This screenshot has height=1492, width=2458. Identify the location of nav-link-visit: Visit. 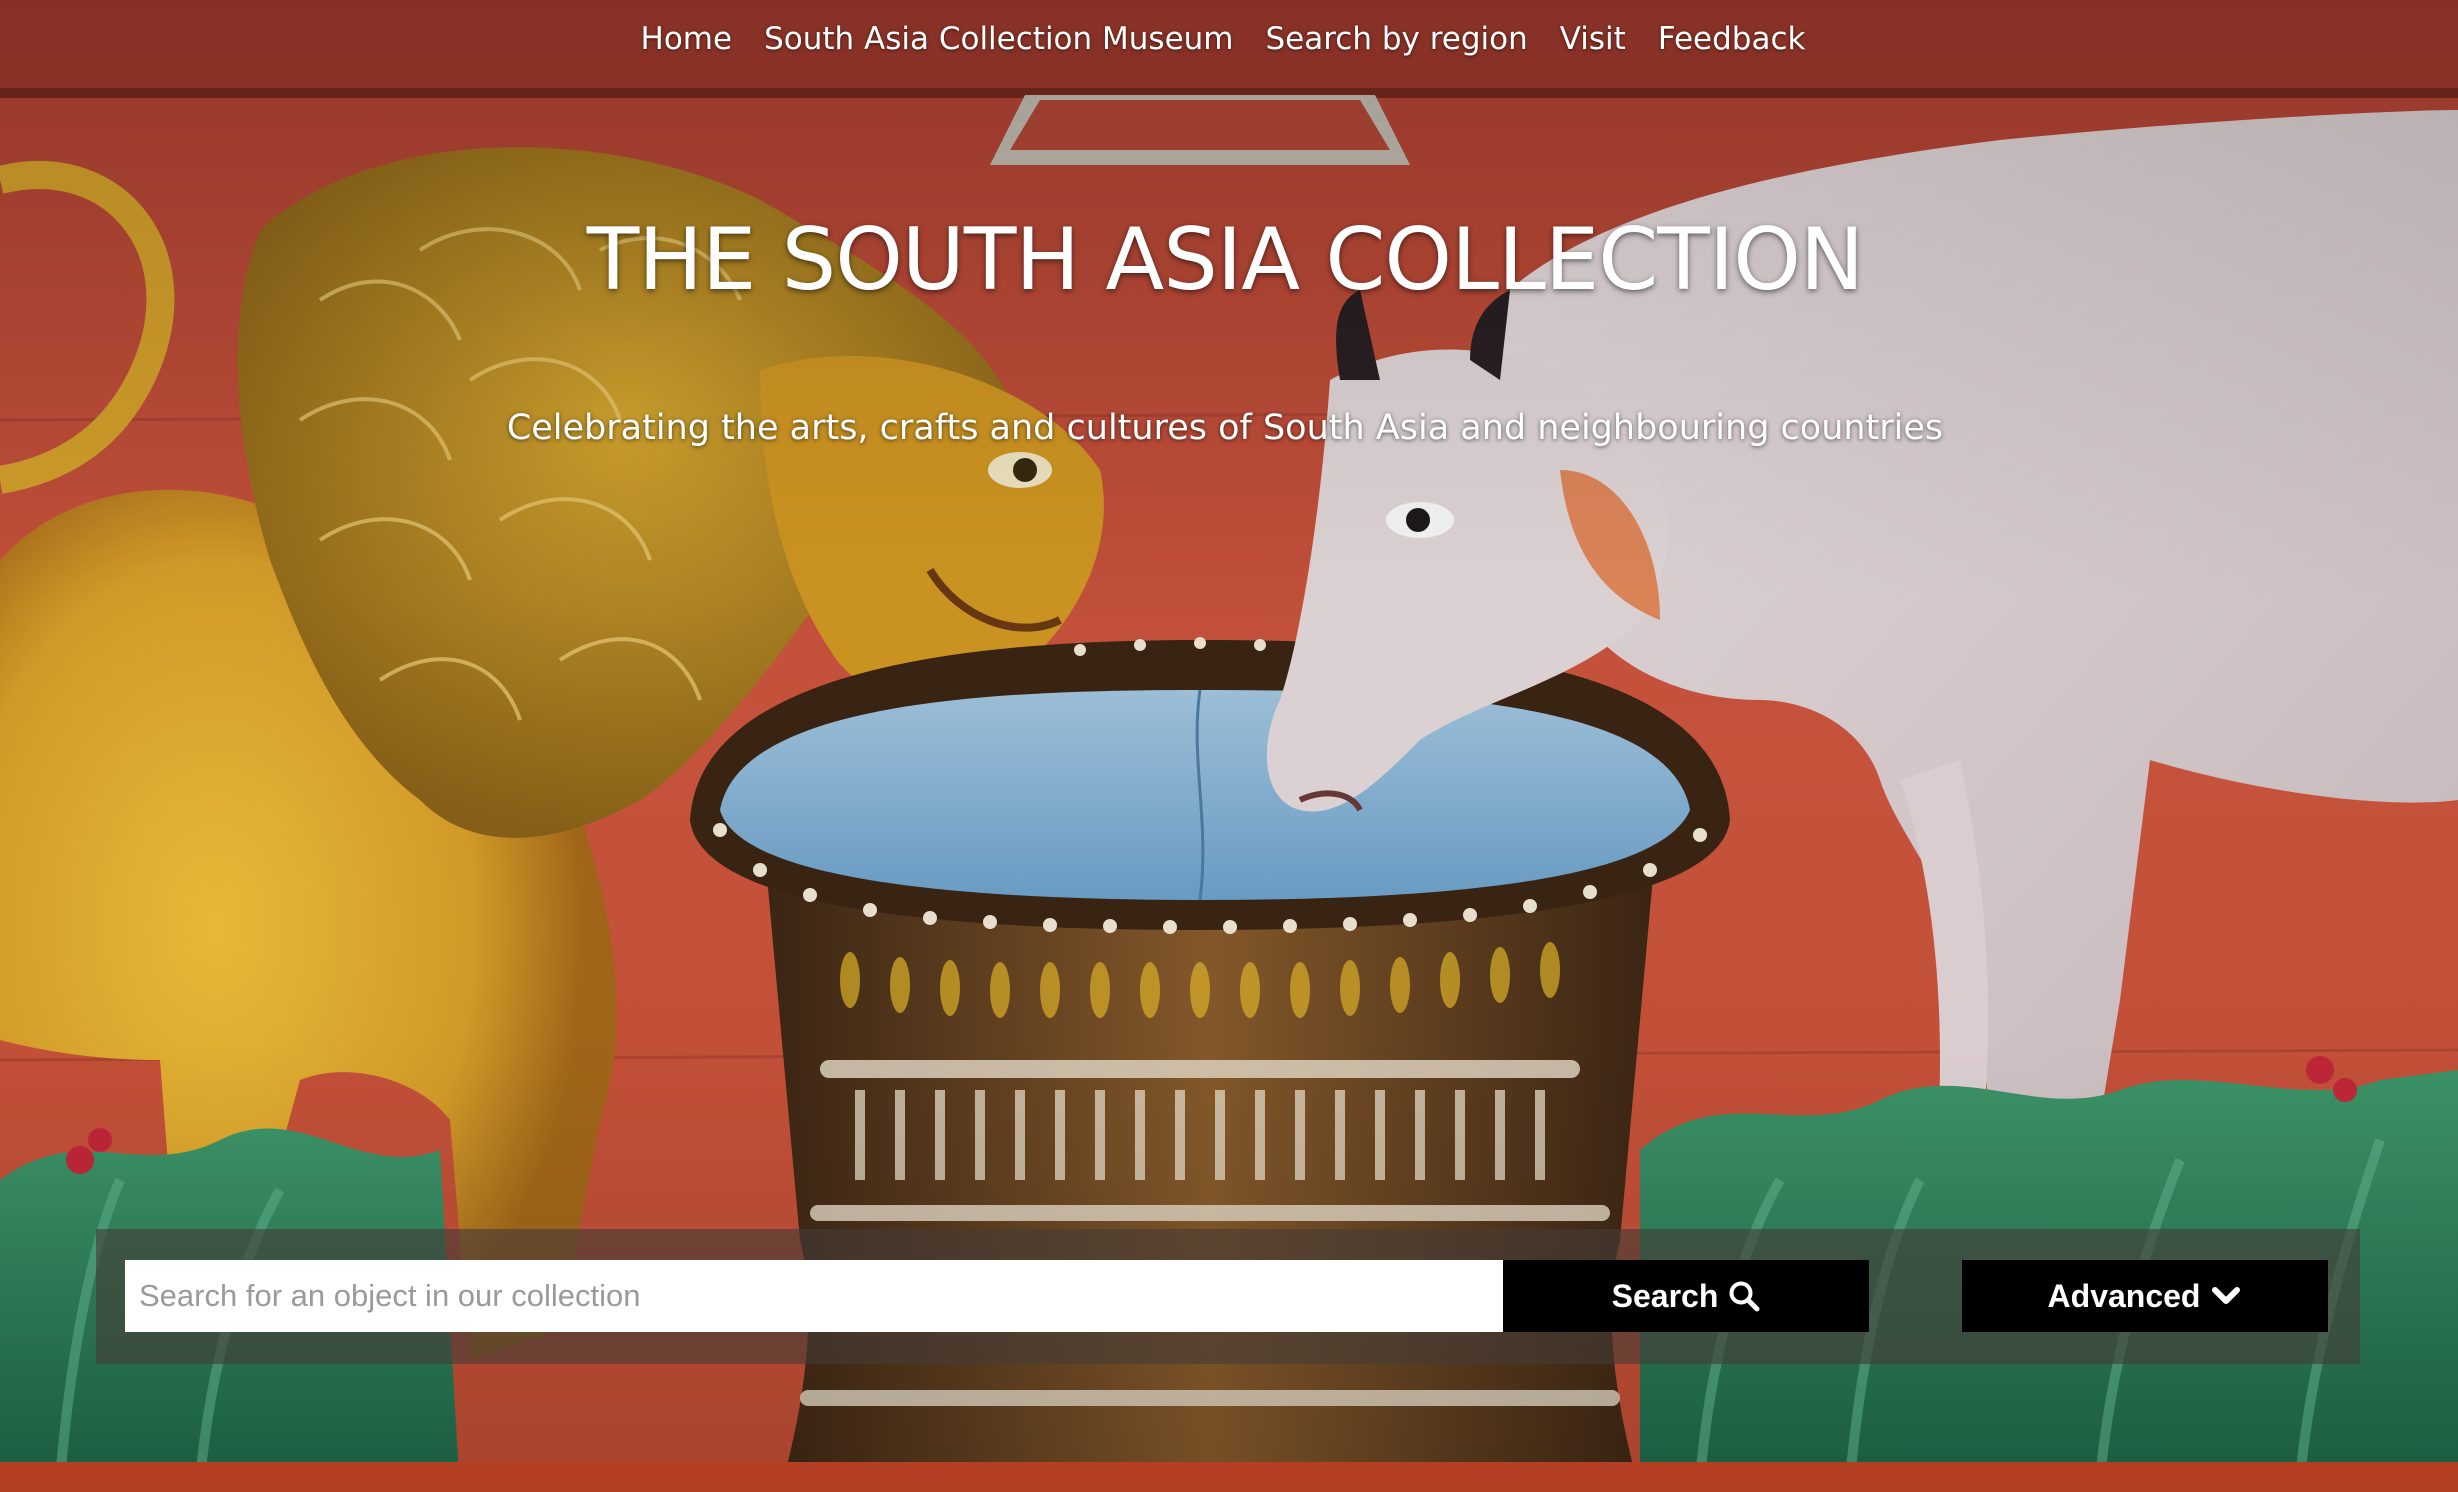
(1593, 39).